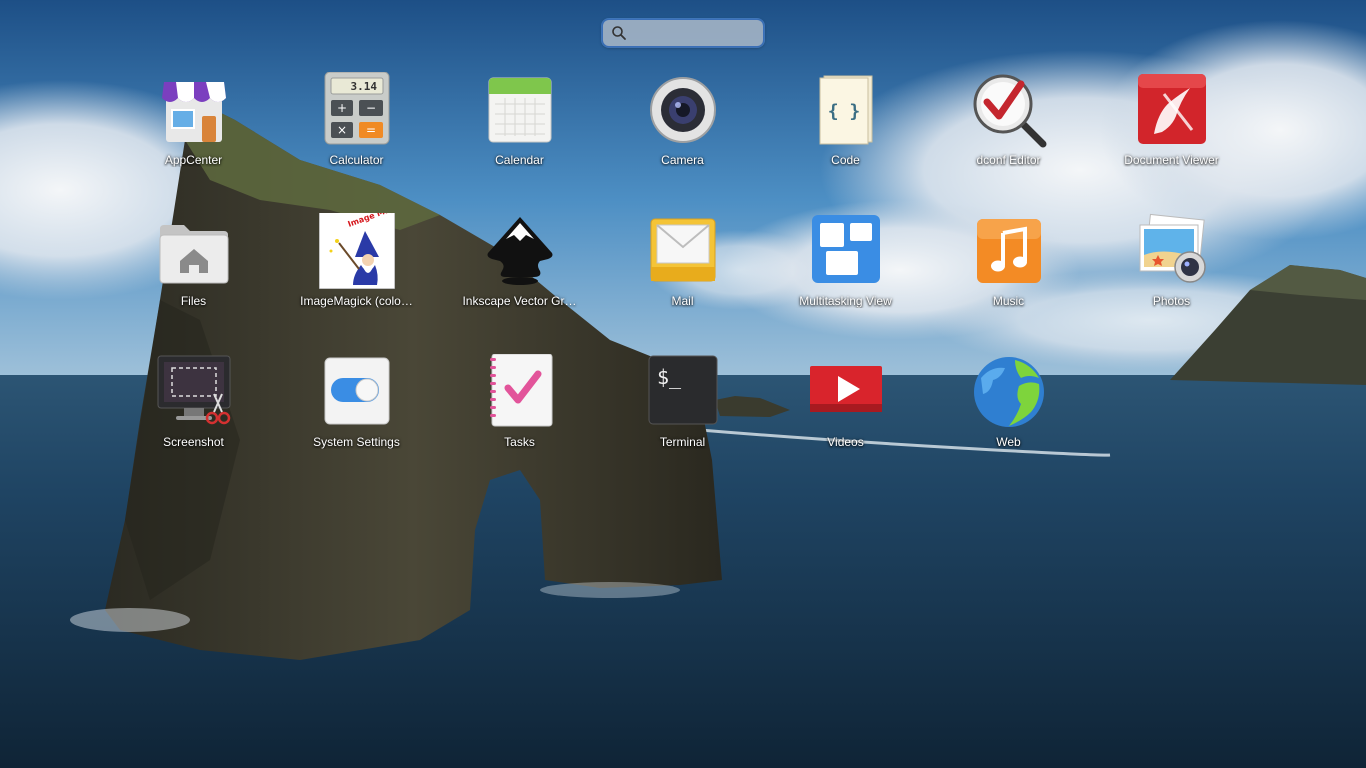  What do you see at coordinates (520, 390) in the screenshot?
I see `tasks-icon` at bounding box center [520, 390].